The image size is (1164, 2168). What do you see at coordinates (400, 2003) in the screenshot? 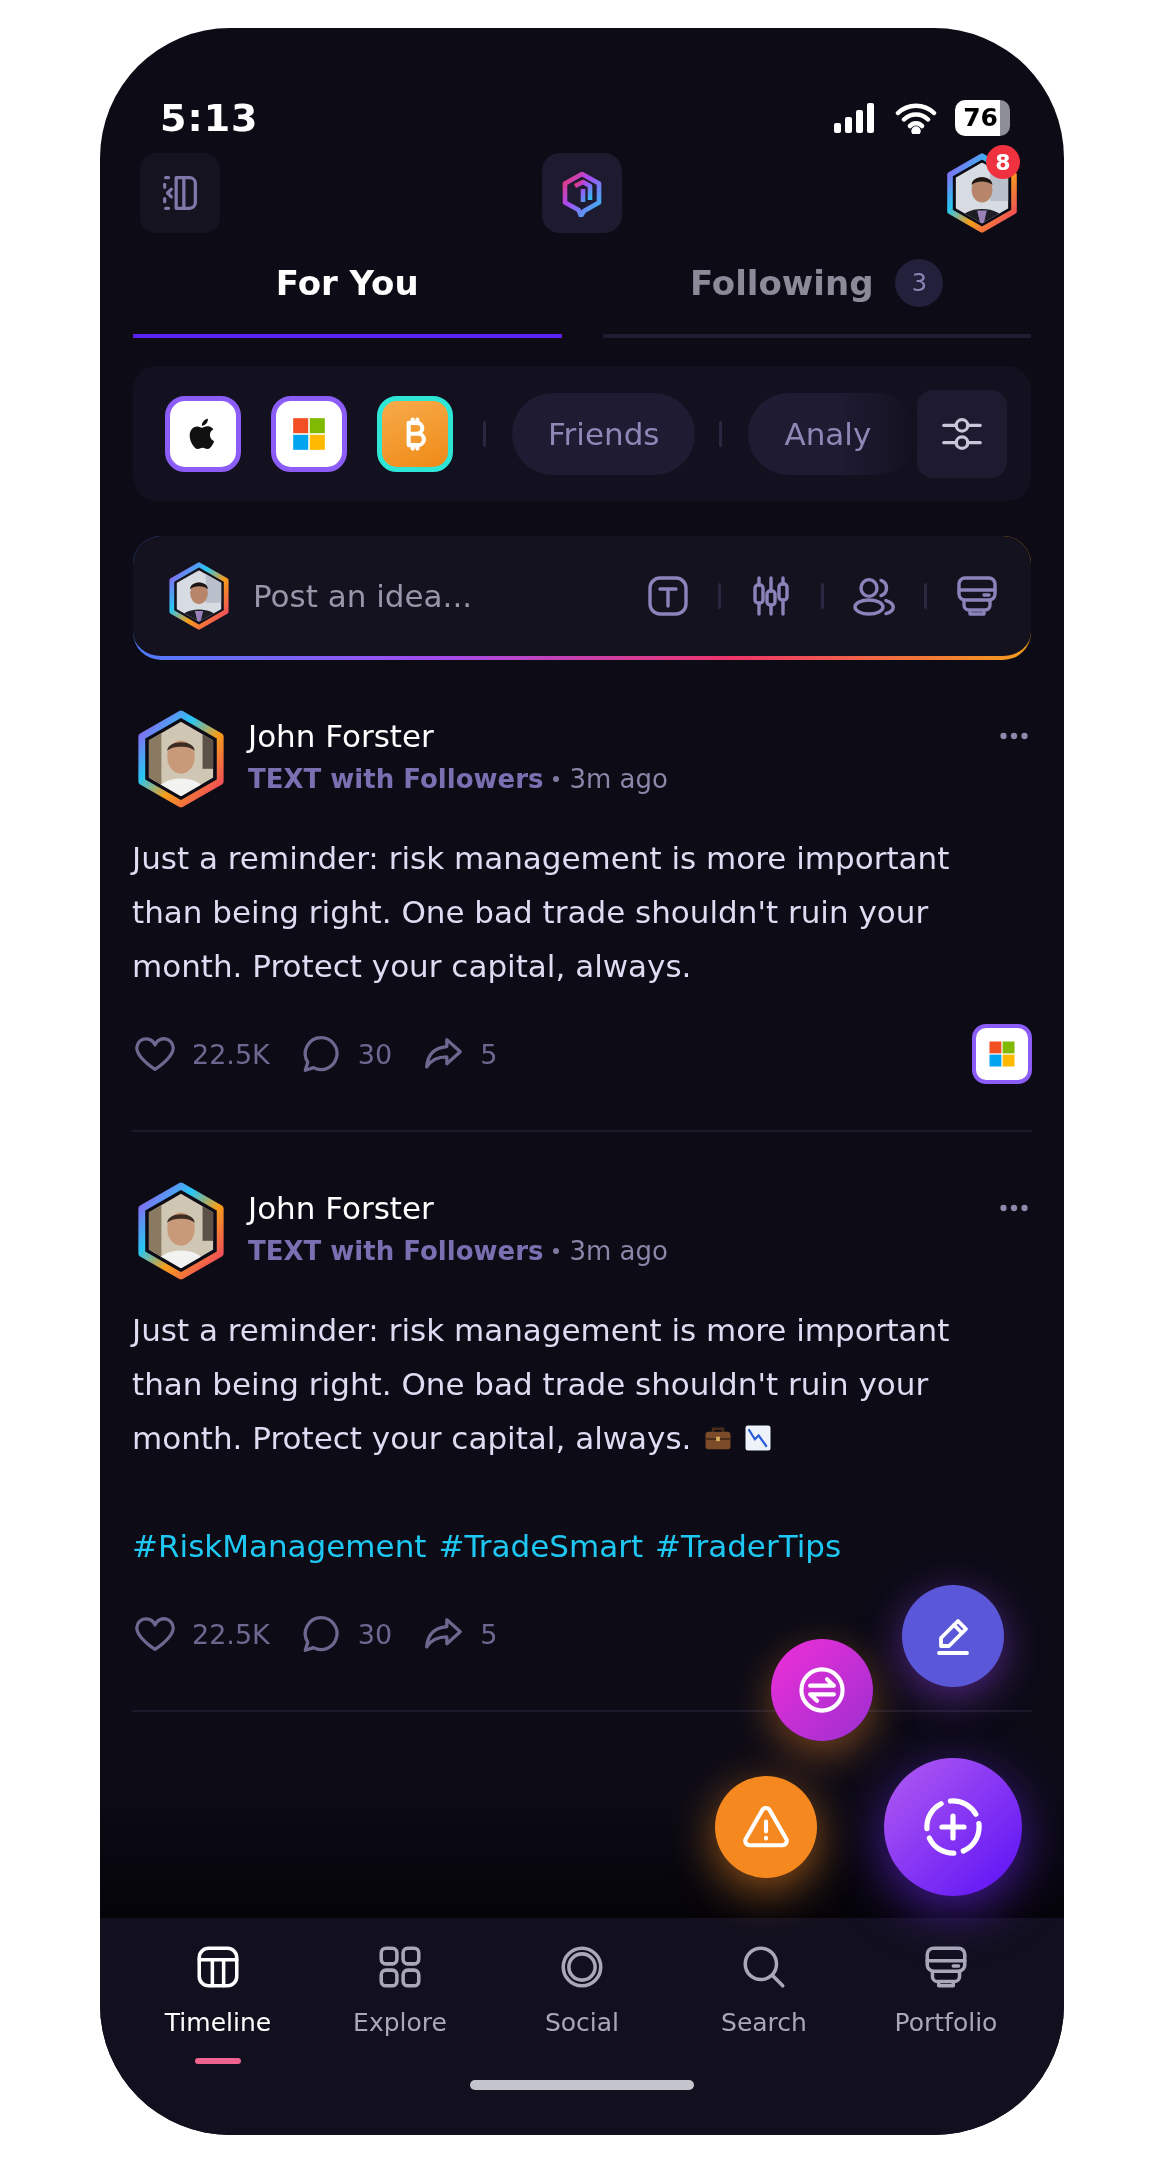
I see `nav-tab: Explore` at bounding box center [400, 2003].